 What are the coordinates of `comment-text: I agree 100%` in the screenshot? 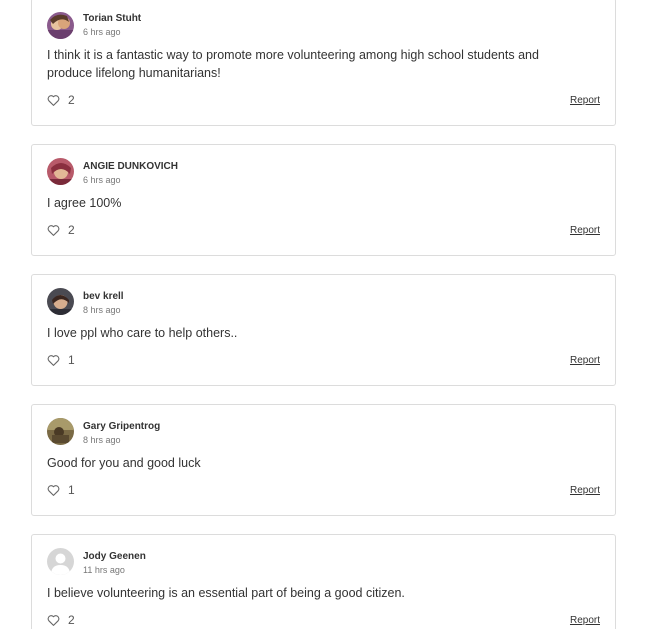 It's located at (84, 203).